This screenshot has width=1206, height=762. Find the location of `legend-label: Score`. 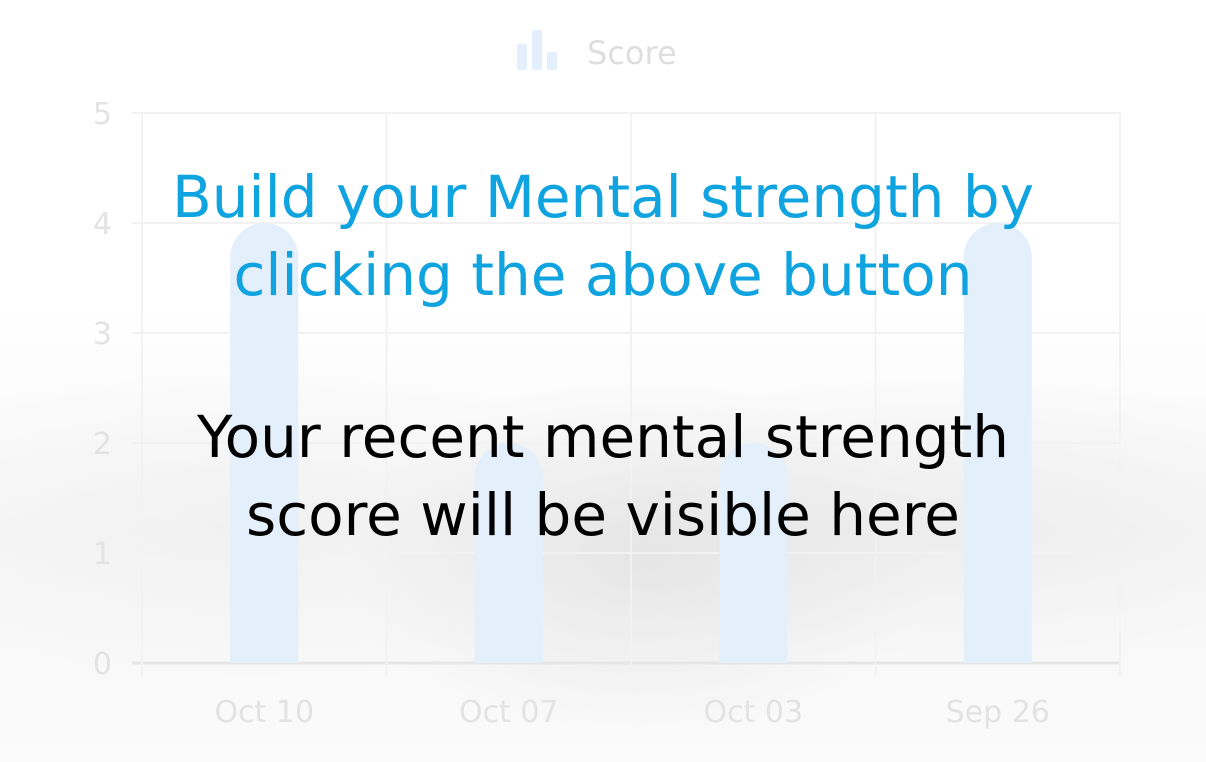

legend-label: Score is located at coordinates (632, 53).